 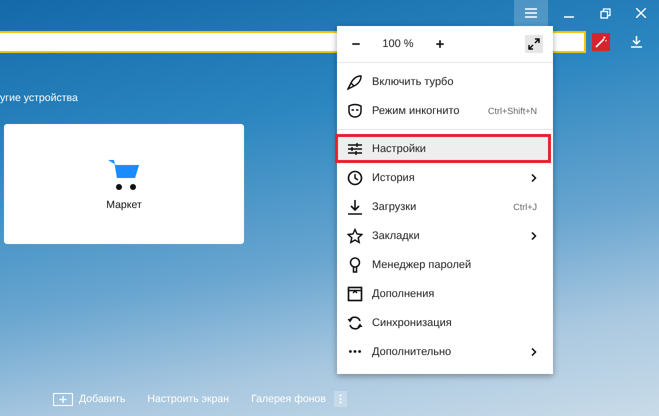 What do you see at coordinates (445, 81) in the screenshot?
I see `menu-item: Включить турбо` at bounding box center [445, 81].